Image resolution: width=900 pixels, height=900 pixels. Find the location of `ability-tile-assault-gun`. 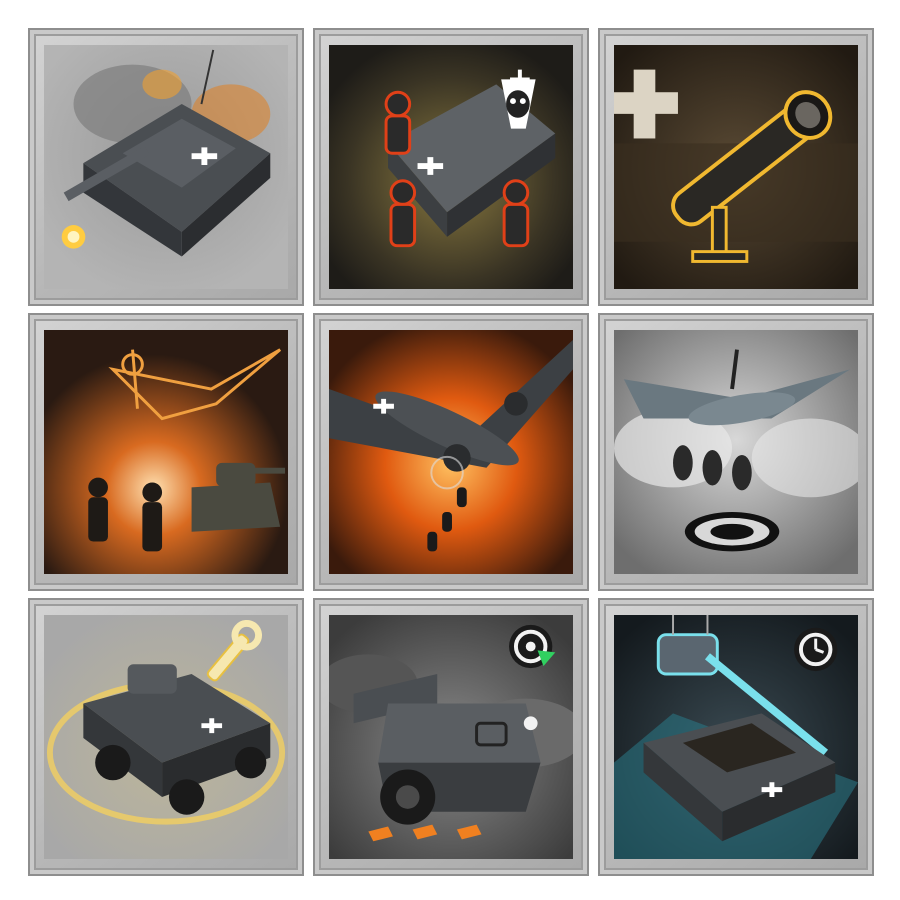

ability-tile-assault-gun is located at coordinates (166, 167).